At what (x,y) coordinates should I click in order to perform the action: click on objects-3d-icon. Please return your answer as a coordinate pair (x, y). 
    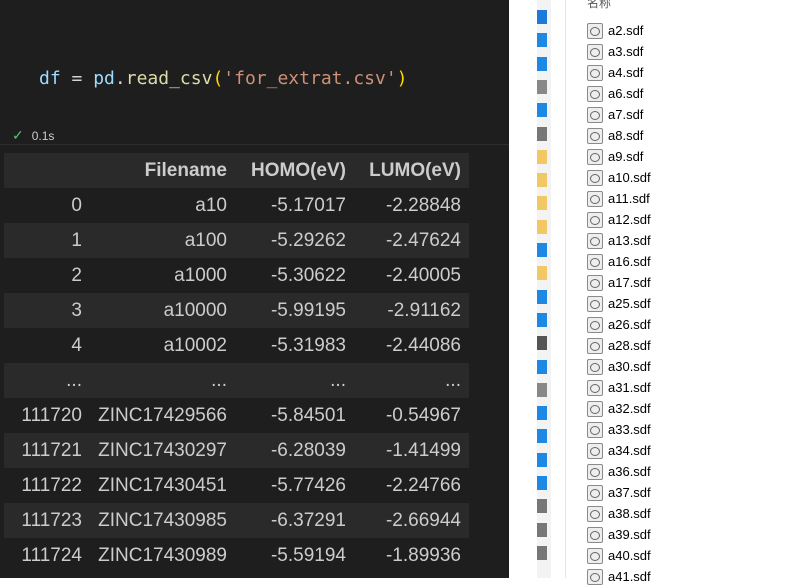
    Looking at the image, I should click on (542, 319).